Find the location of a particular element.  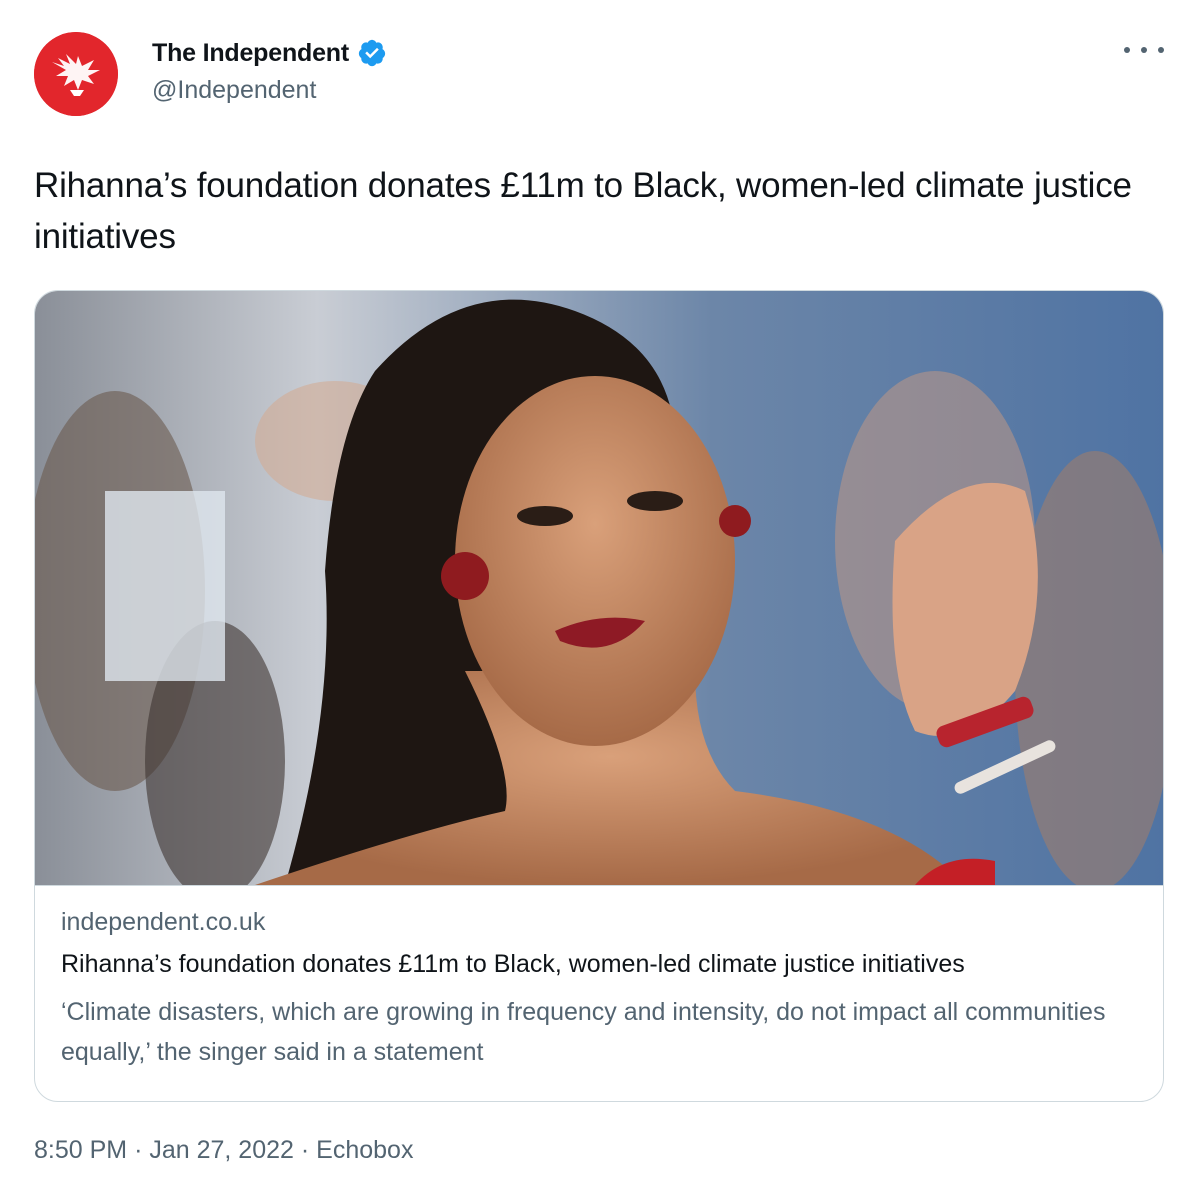

card-domain: independent.co.uk is located at coordinates (163, 922).